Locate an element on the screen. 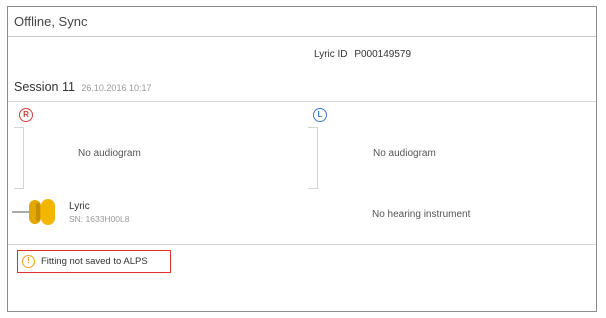 Image resolution: width=606 pixels, height=318 pixels. left-ear-icon: L is located at coordinates (320, 115).